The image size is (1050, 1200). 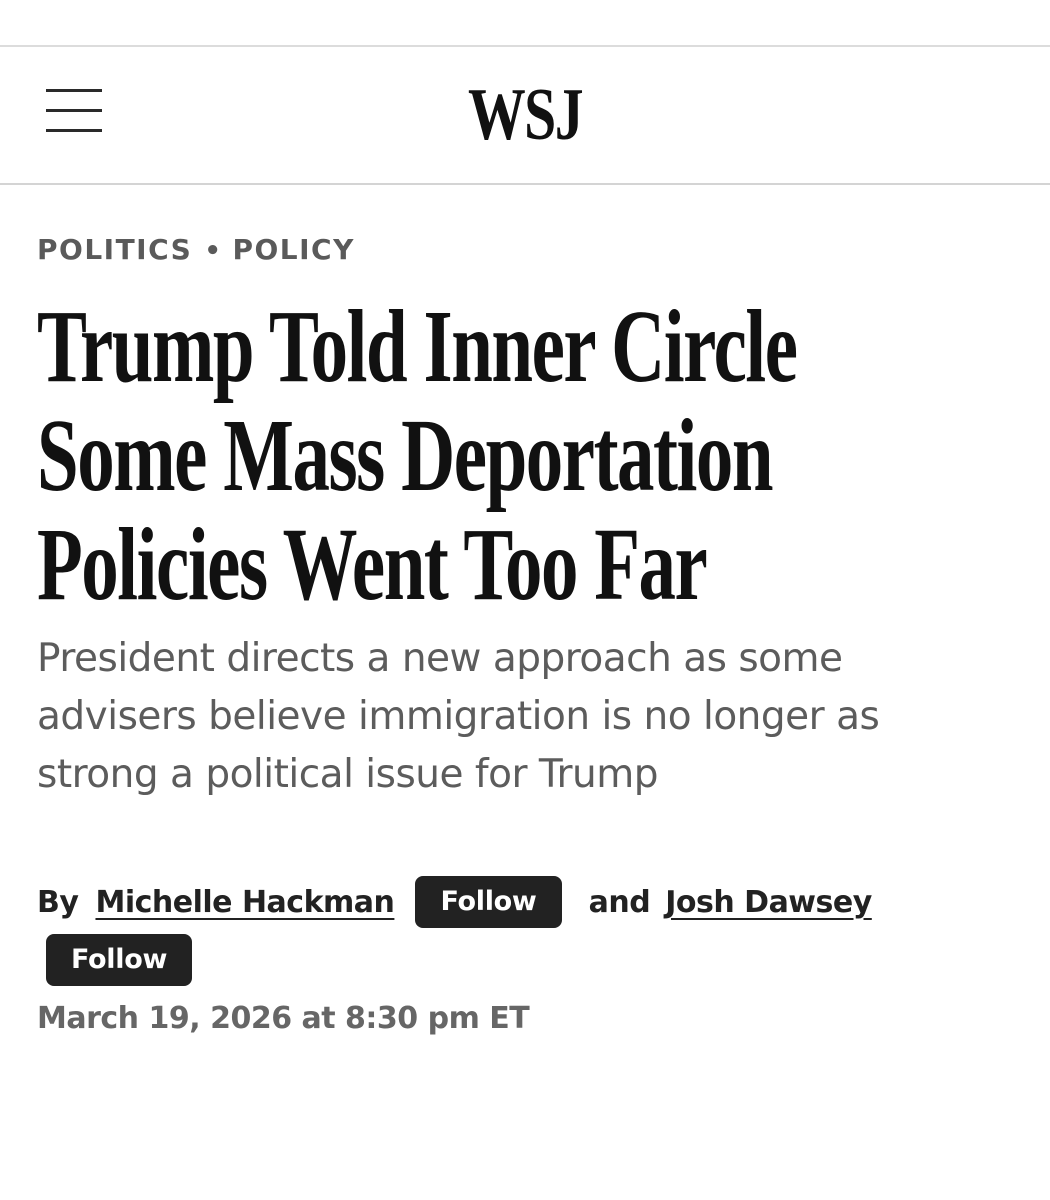 I want to click on byline-by-label: By, so click(x=58, y=902).